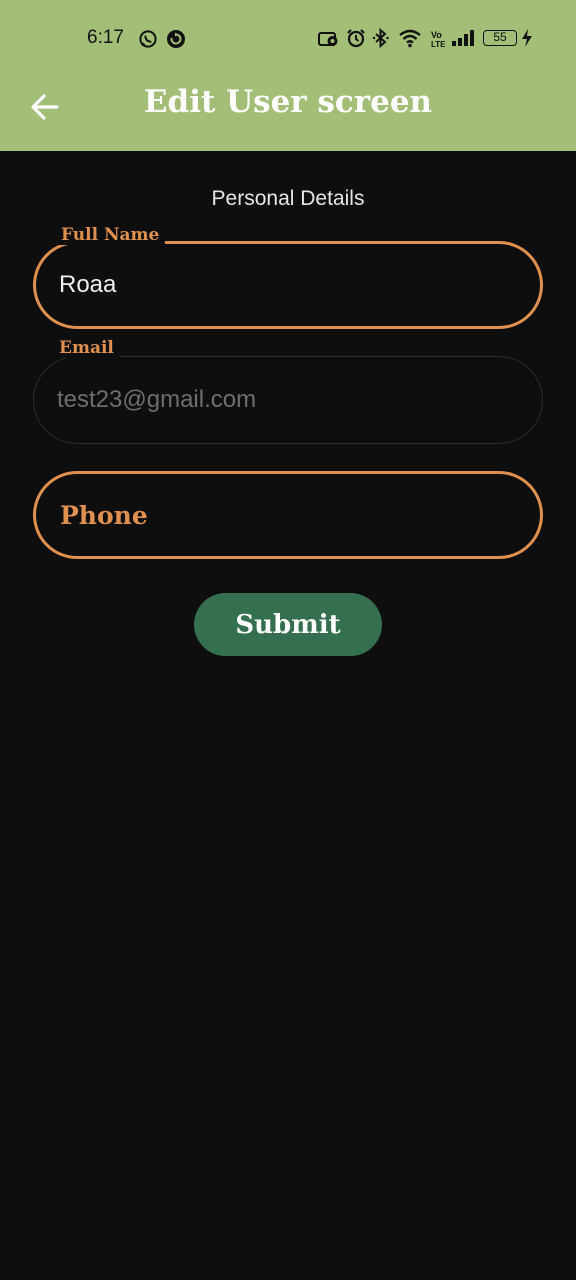 This screenshot has height=1280, width=576. Describe the element at coordinates (463, 38) in the screenshot. I see `signal-icon` at that location.